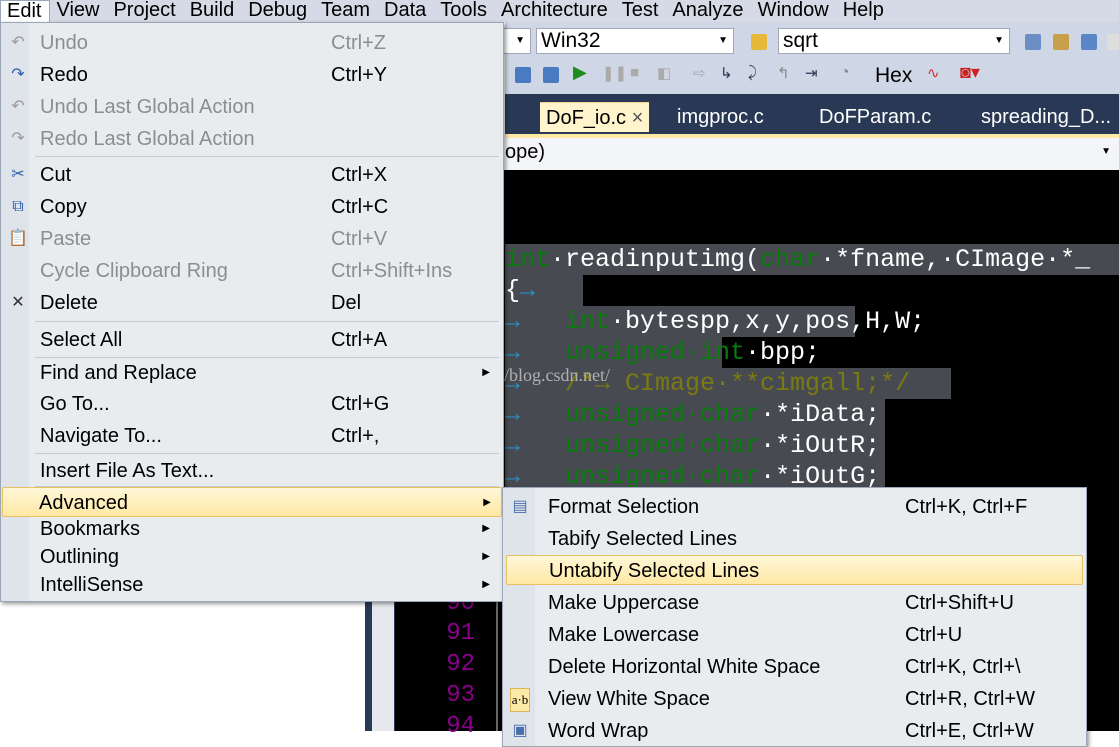  I want to click on line-number: 91, so click(460, 633).